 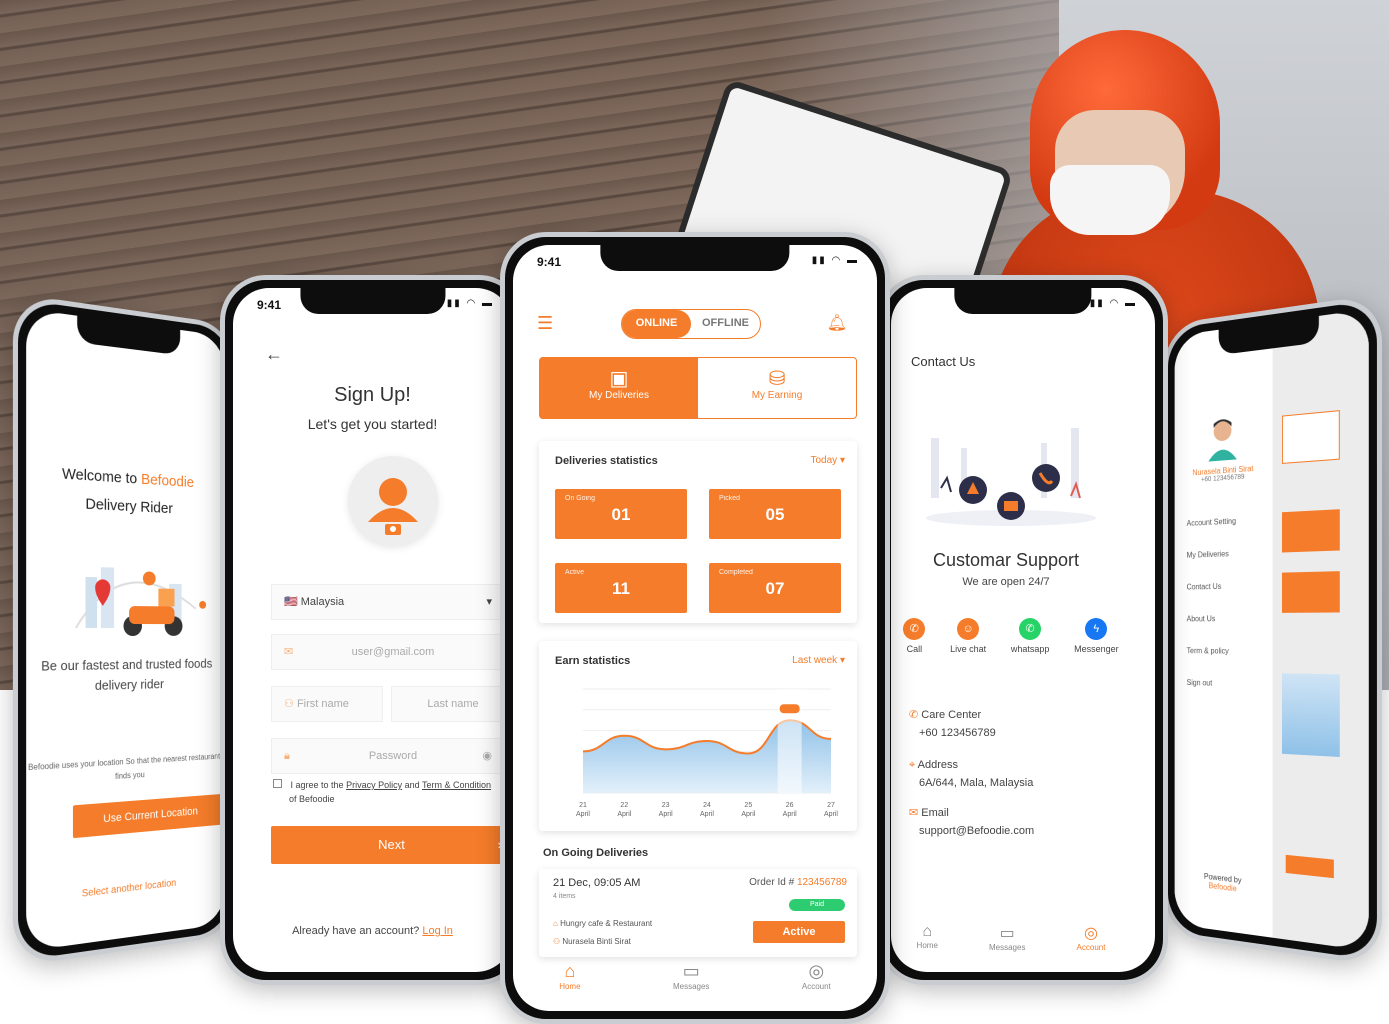 What do you see at coordinates (387, 602) in the screenshot?
I see `country-select: 🇺🇸 Malaysia ▾` at bounding box center [387, 602].